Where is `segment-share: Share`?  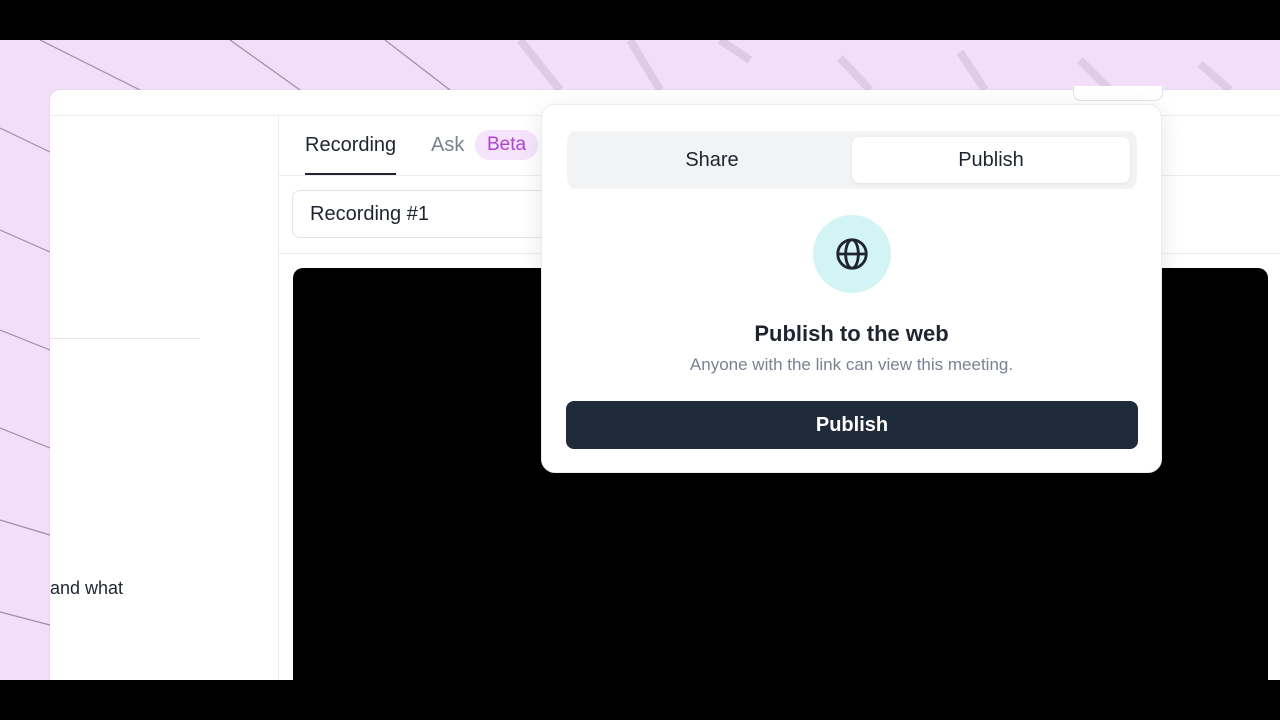 segment-share: Share is located at coordinates (712, 160).